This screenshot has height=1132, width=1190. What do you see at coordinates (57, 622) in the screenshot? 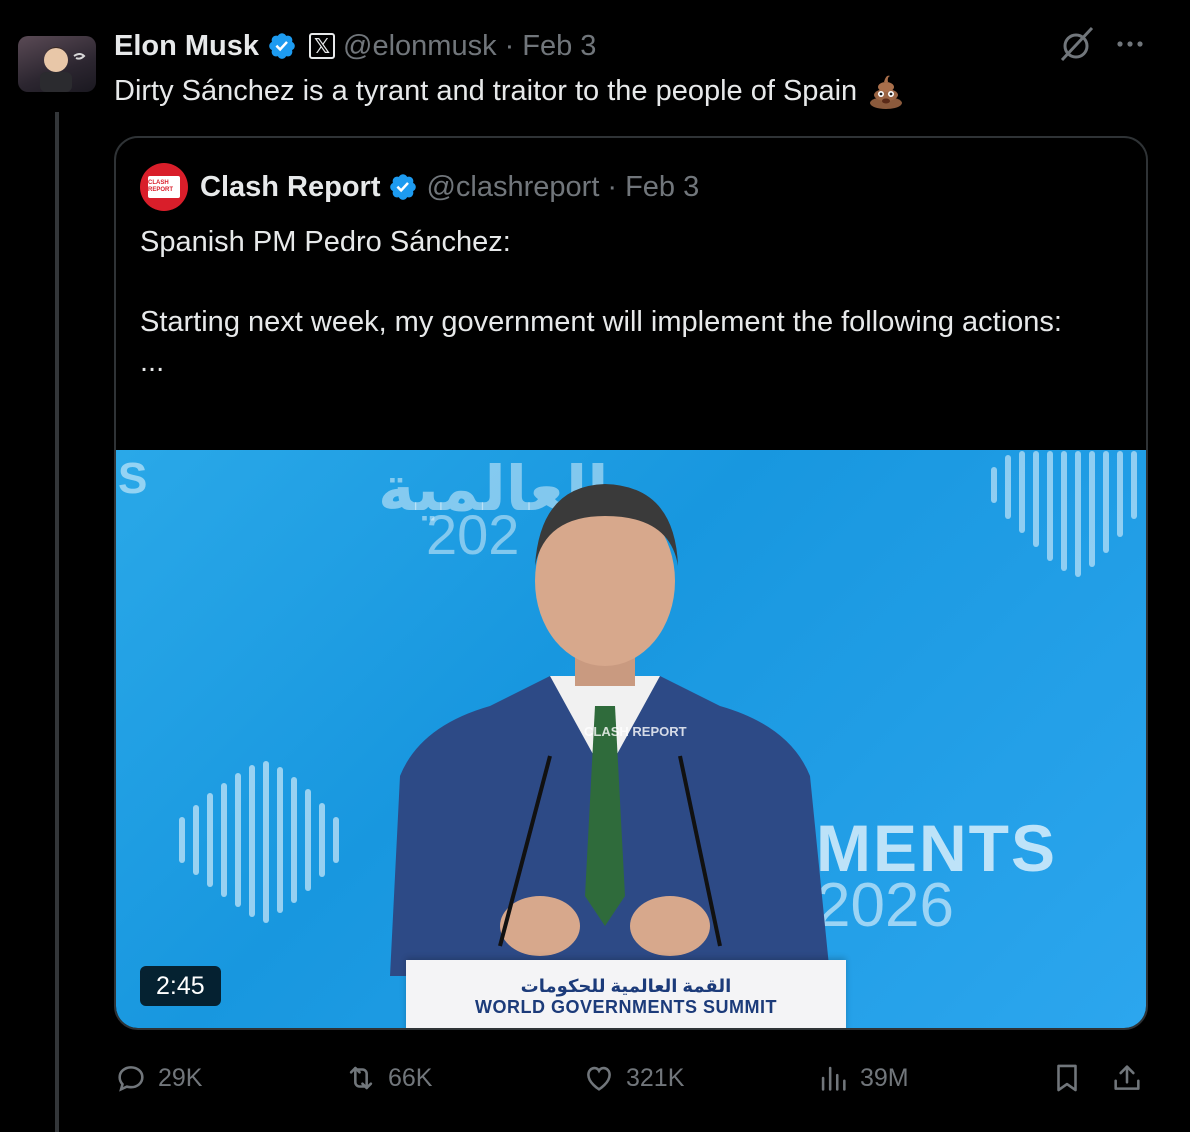
I see `thread-line` at bounding box center [57, 622].